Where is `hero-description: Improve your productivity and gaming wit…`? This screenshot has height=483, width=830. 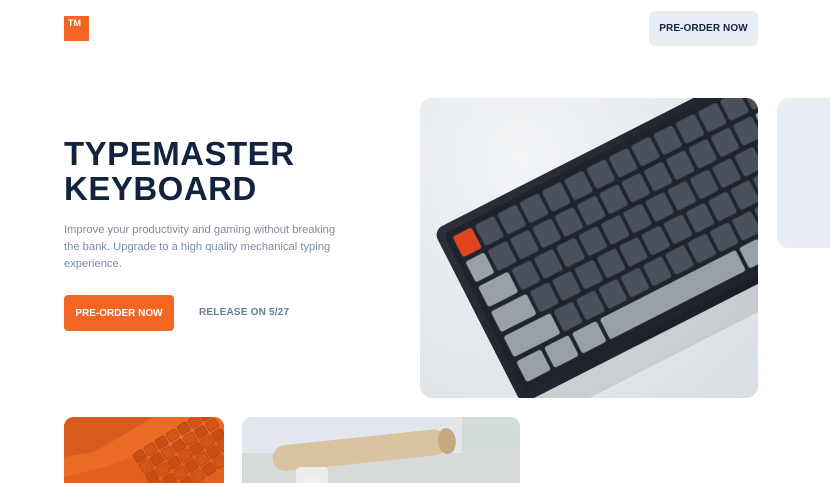
hero-description: Improve your productivity and gaming wit… is located at coordinates (200, 247).